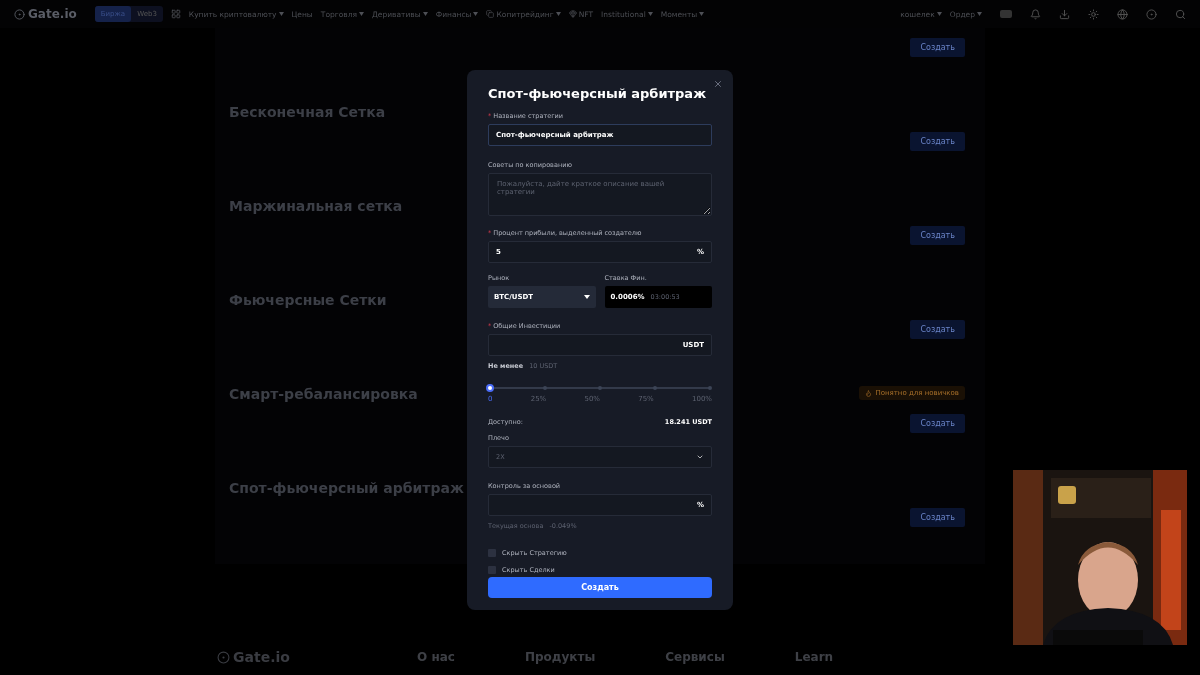 The height and width of the screenshot is (675, 1200). What do you see at coordinates (1151, 14) in the screenshot?
I see `circle-icon` at bounding box center [1151, 14].